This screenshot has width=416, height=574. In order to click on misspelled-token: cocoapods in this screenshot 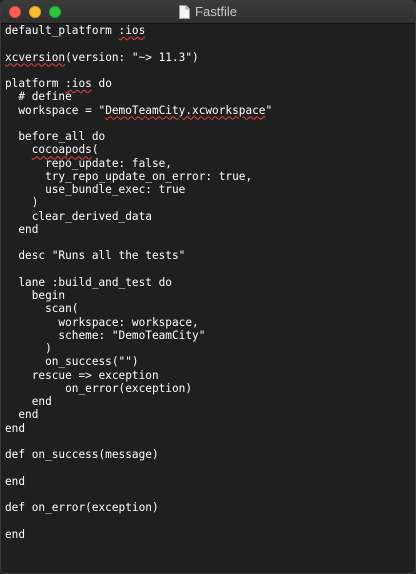, I will do `click(61, 150)`.